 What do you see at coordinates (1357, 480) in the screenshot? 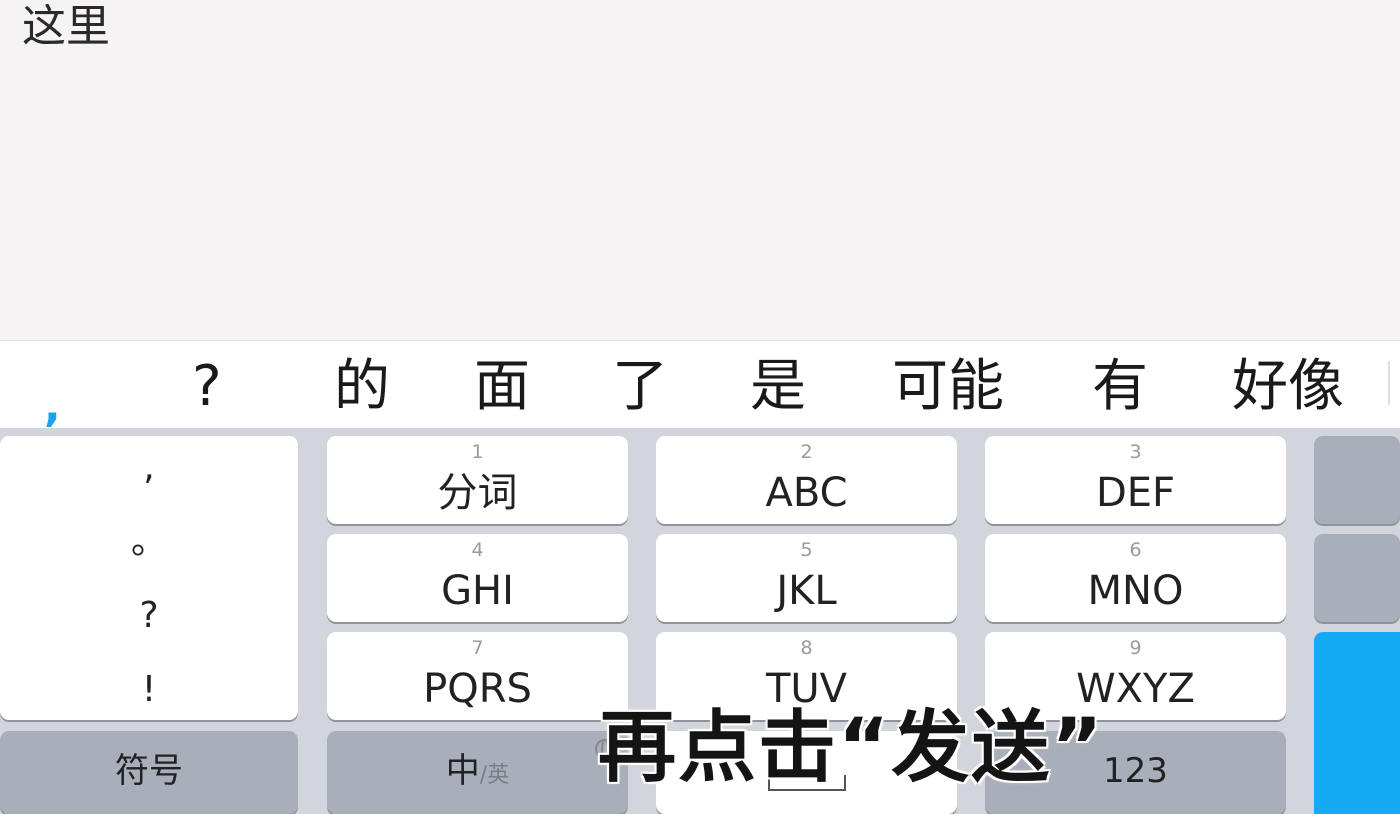
I see `delete-key` at bounding box center [1357, 480].